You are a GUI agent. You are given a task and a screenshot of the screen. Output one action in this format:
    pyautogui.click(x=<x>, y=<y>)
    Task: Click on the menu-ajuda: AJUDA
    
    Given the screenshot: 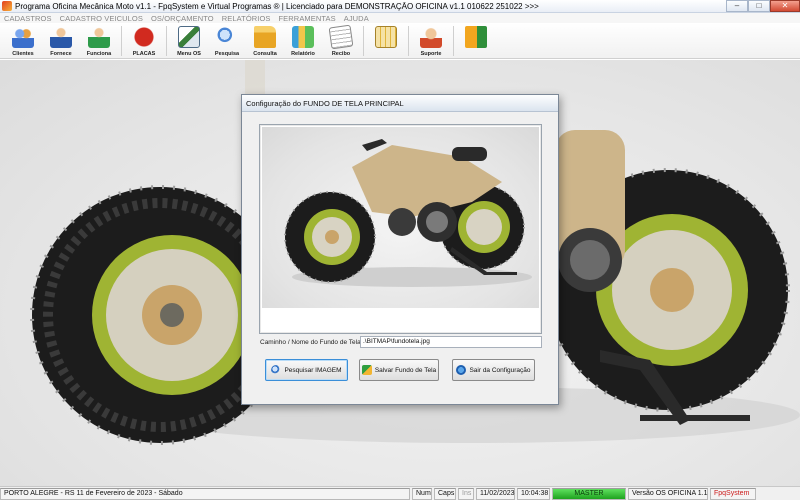 What is the action you would take?
    pyautogui.click(x=356, y=18)
    